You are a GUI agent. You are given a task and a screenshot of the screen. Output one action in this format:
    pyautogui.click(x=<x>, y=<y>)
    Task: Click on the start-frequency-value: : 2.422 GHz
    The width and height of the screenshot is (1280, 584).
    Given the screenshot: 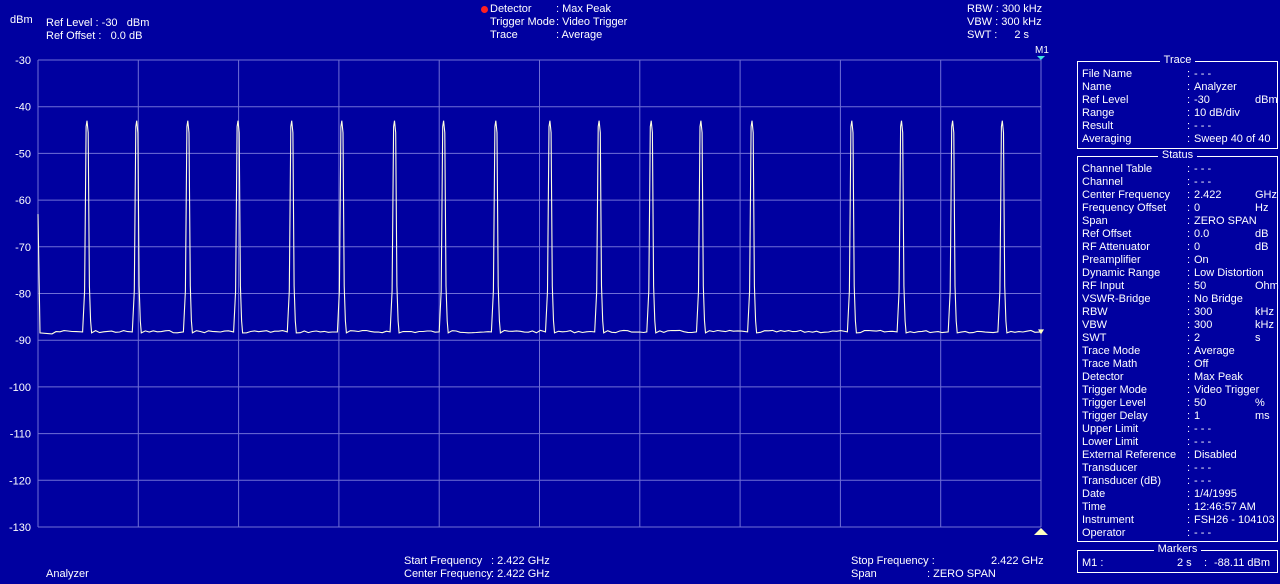 What is the action you would take?
    pyautogui.click(x=520, y=561)
    